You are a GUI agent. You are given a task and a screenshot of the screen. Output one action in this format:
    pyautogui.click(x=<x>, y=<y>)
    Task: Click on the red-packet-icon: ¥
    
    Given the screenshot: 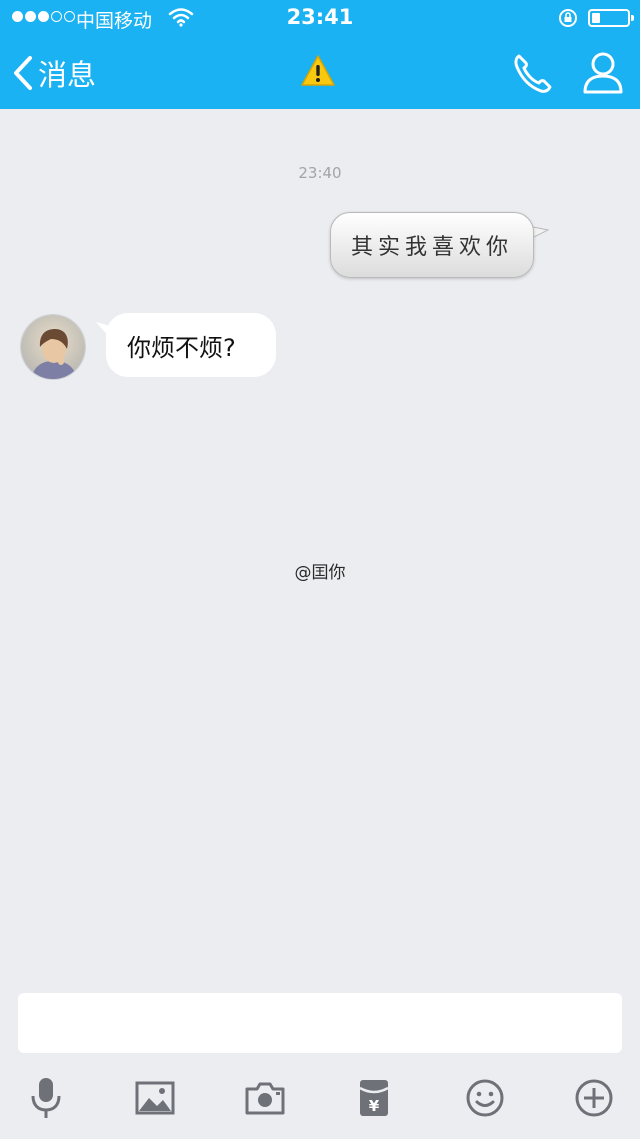 What is the action you would take?
    pyautogui.click(x=374, y=1098)
    